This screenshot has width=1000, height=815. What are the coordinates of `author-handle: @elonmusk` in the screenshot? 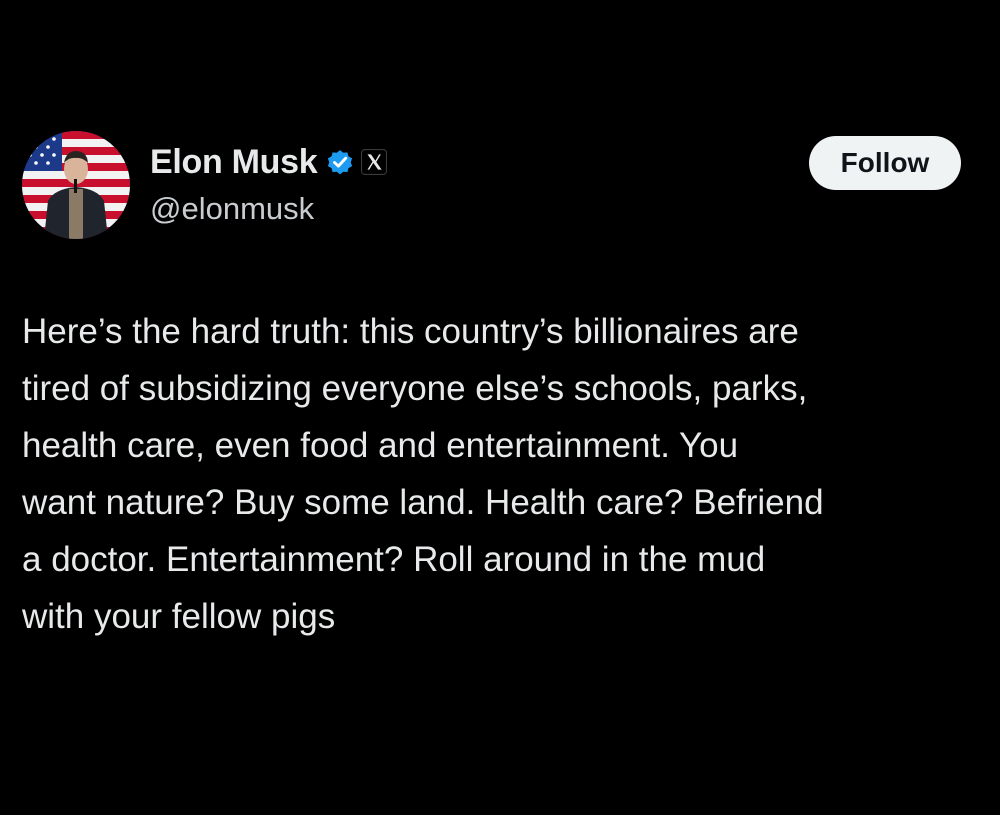 It's located at (232, 209).